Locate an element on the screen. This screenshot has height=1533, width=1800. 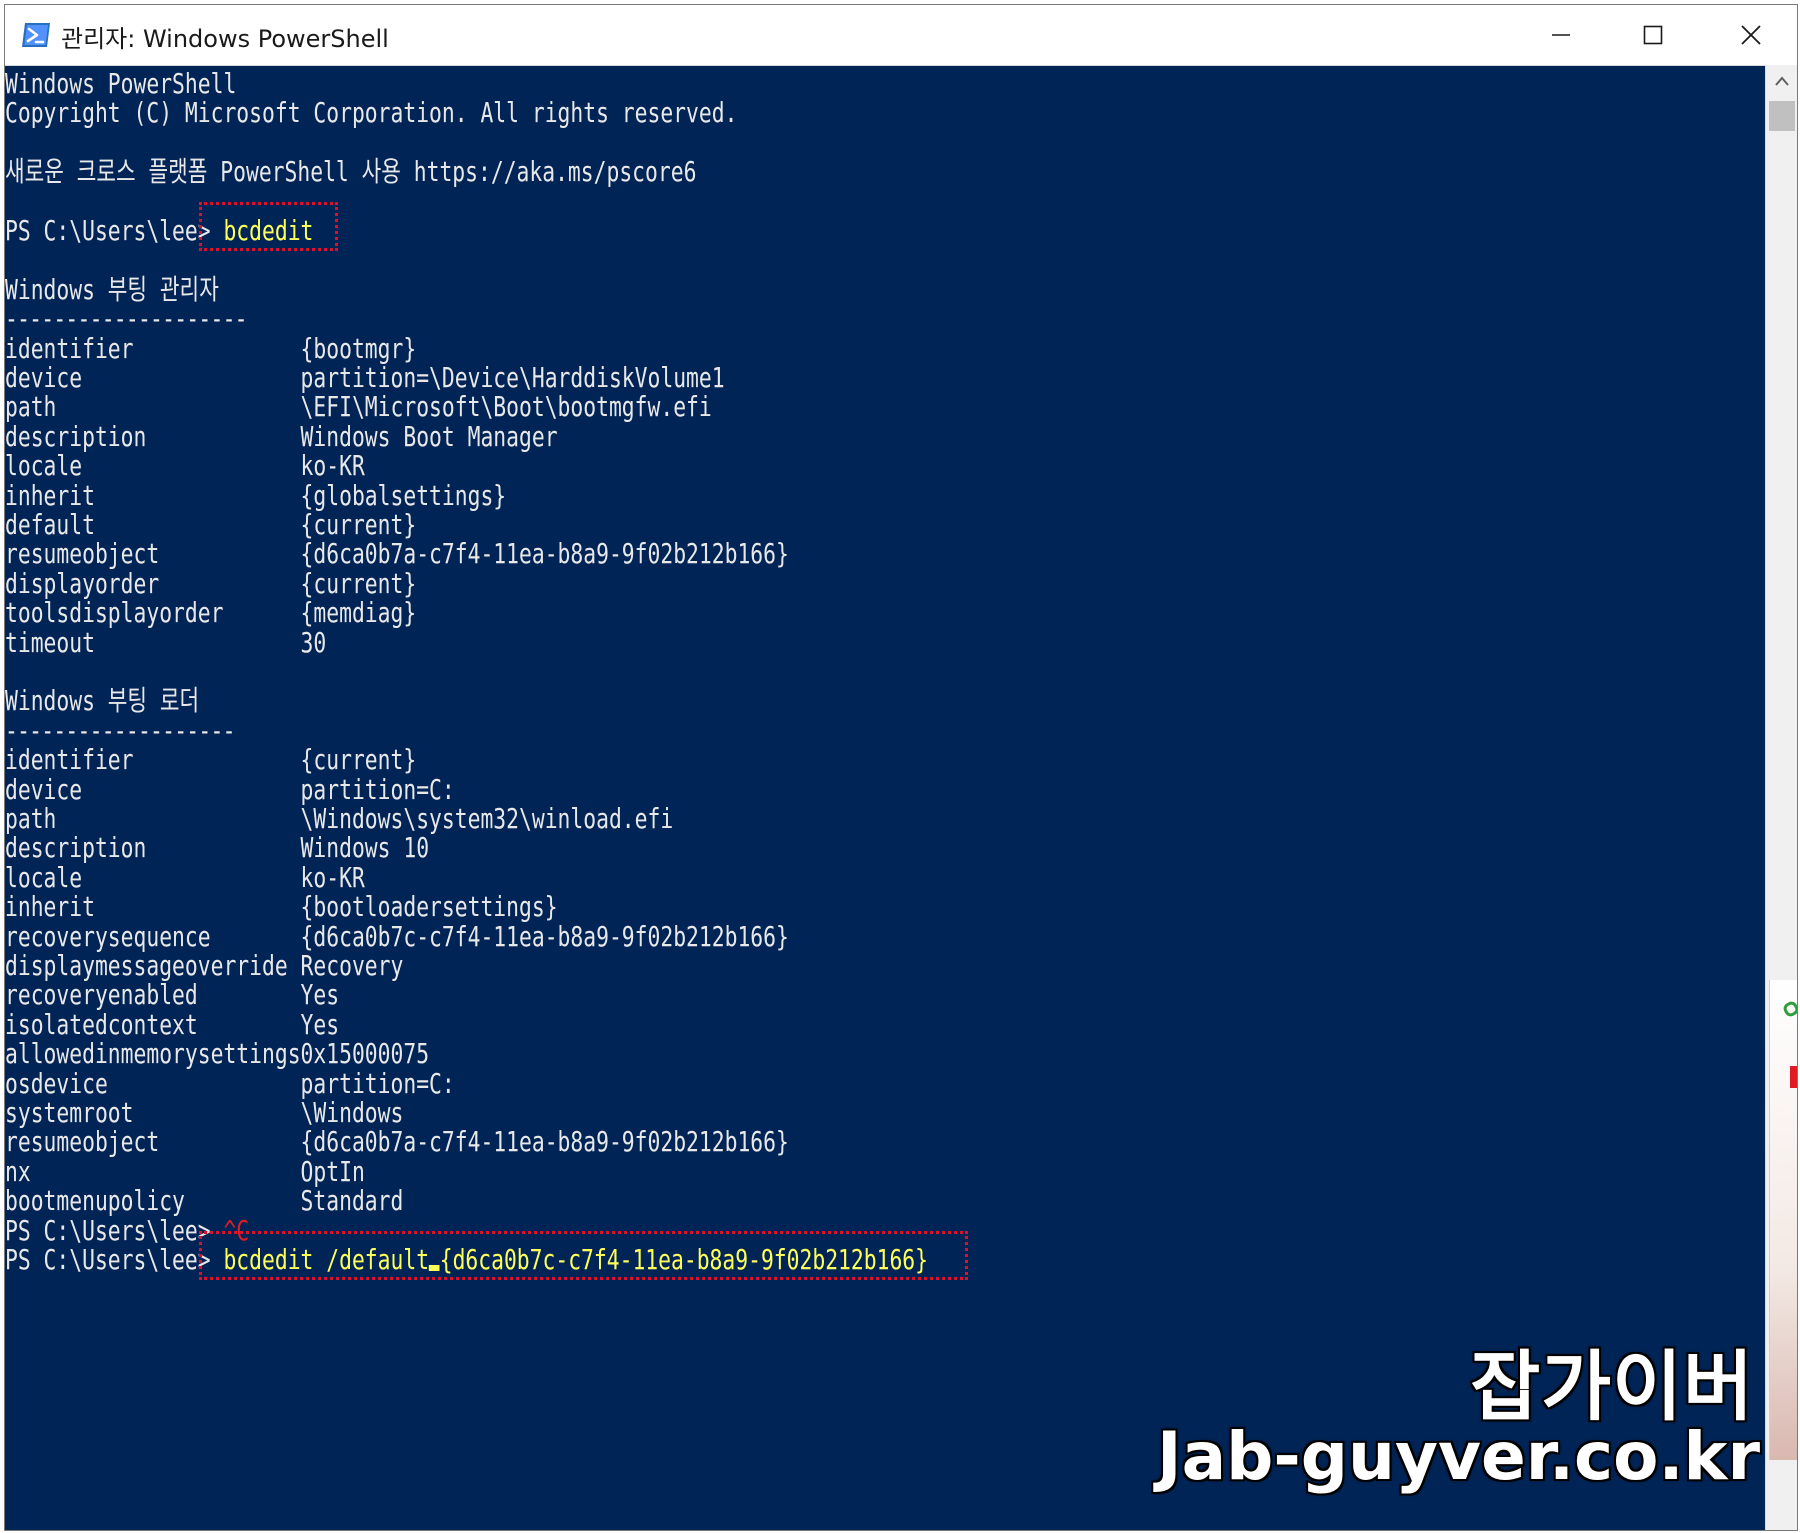
section-heading: Windows 부팅 로더 is located at coordinates (102, 700).